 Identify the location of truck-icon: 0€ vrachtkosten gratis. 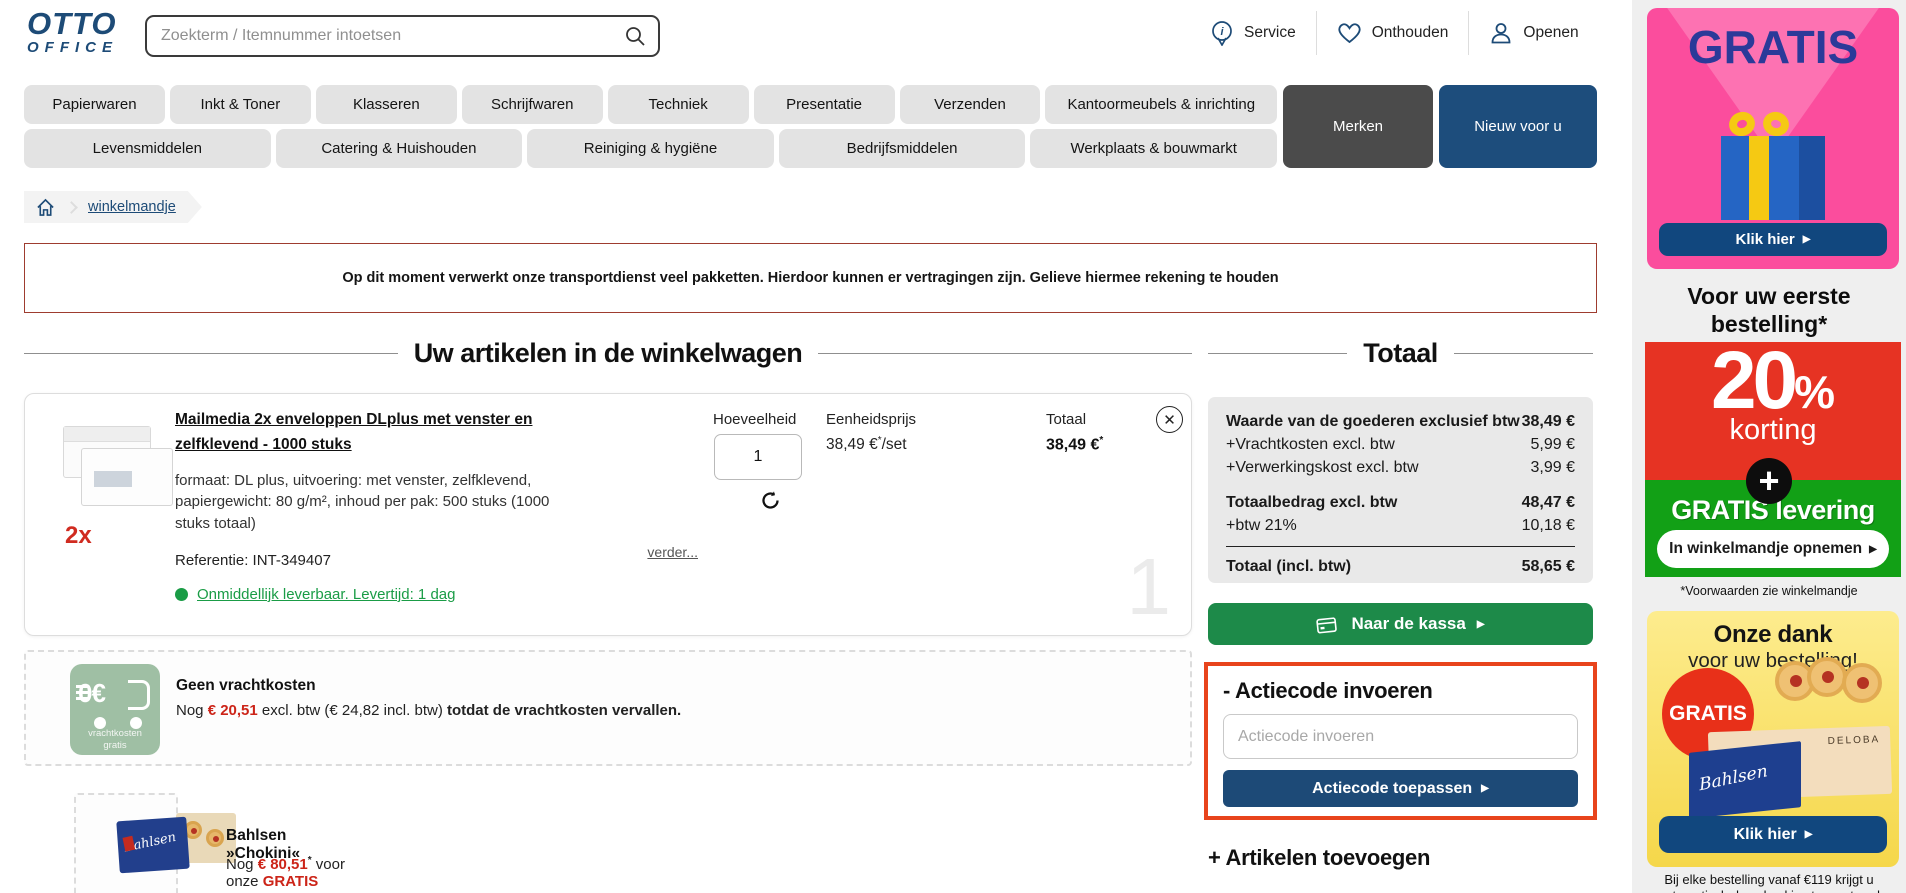
(115, 709).